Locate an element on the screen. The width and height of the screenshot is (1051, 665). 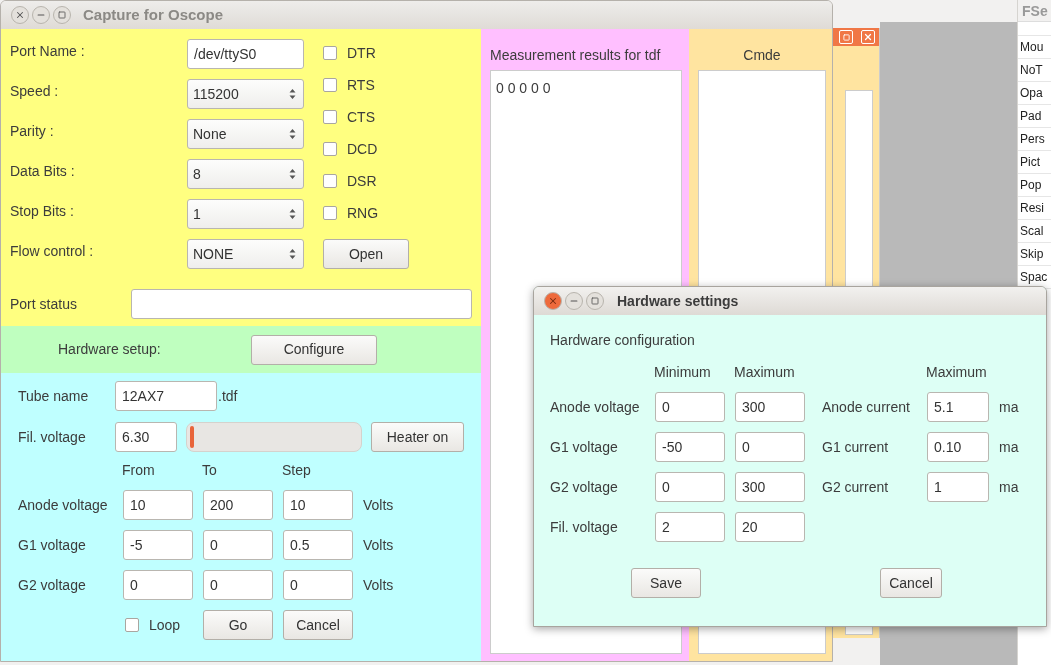
field-label: Speed : is located at coordinates (35, 91).